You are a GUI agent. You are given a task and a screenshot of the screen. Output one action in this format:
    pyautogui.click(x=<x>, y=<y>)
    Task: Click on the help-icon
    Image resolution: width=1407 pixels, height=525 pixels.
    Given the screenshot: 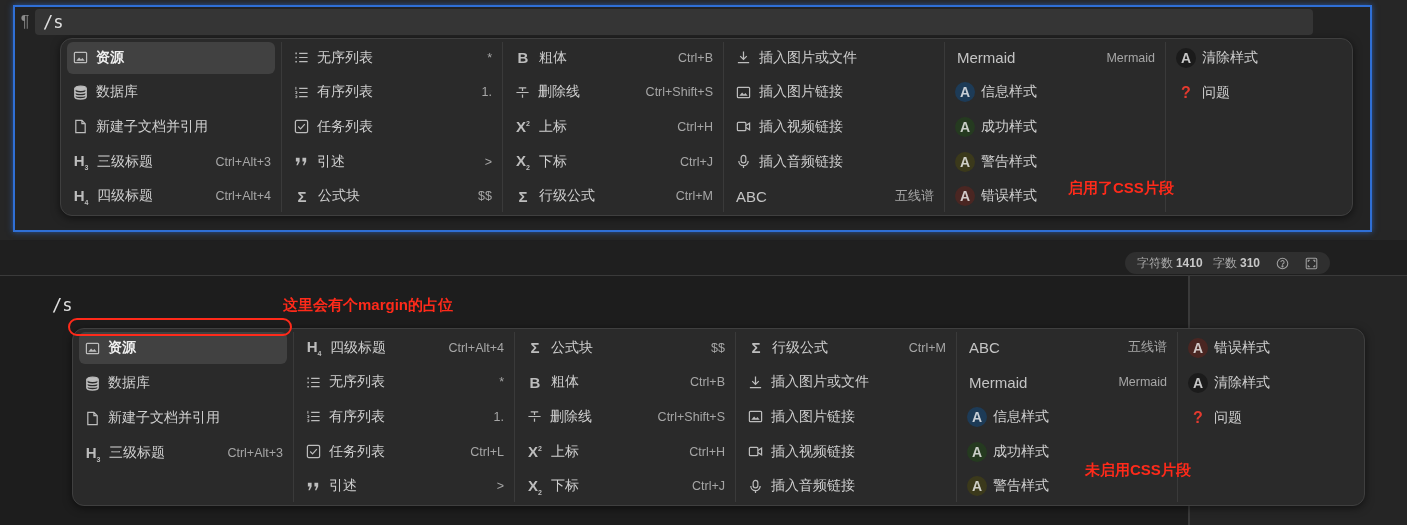 What is the action you would take?
    pyautogui.click(x=1282, y=263)
    